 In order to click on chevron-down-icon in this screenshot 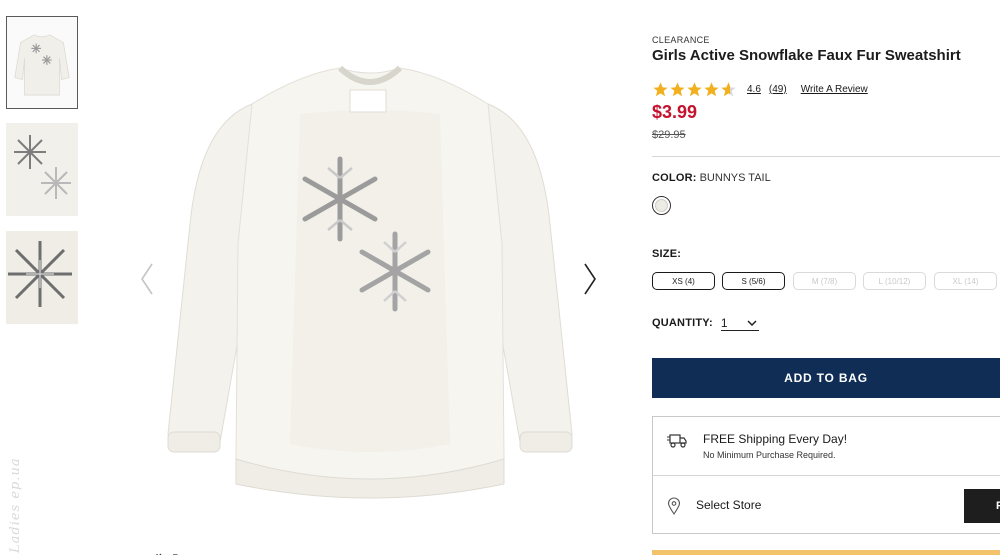, I will do `click(752, 322)`.